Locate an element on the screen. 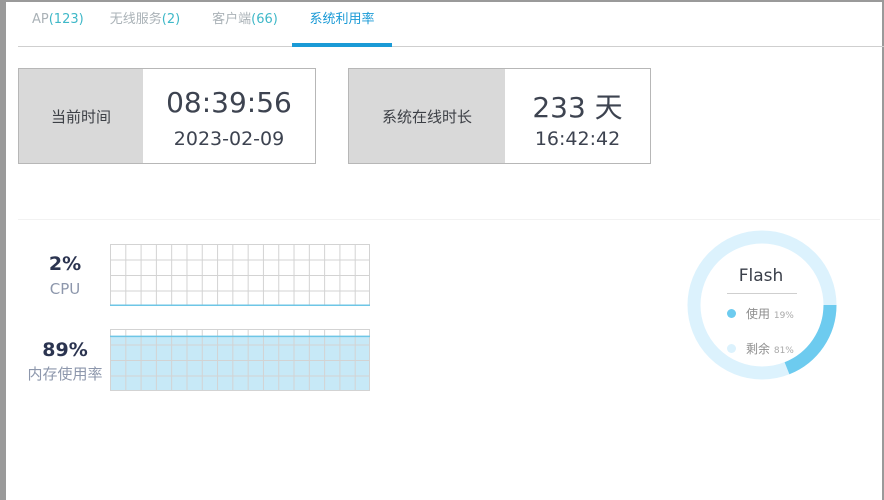 This screenshot has width=884, height=500. flash-used-legend-dot is located at coordinates (731, 313).